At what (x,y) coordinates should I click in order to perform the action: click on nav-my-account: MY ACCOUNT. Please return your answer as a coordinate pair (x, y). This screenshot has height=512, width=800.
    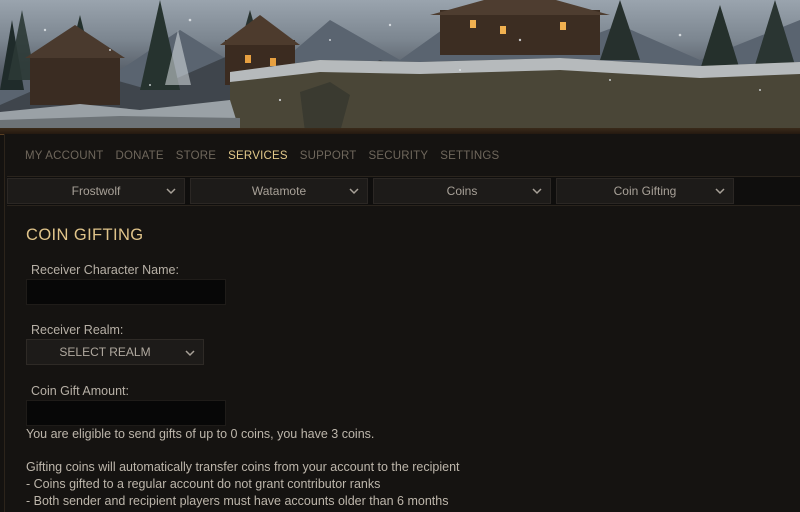
    Looking at the image, I should click on (64, 156).